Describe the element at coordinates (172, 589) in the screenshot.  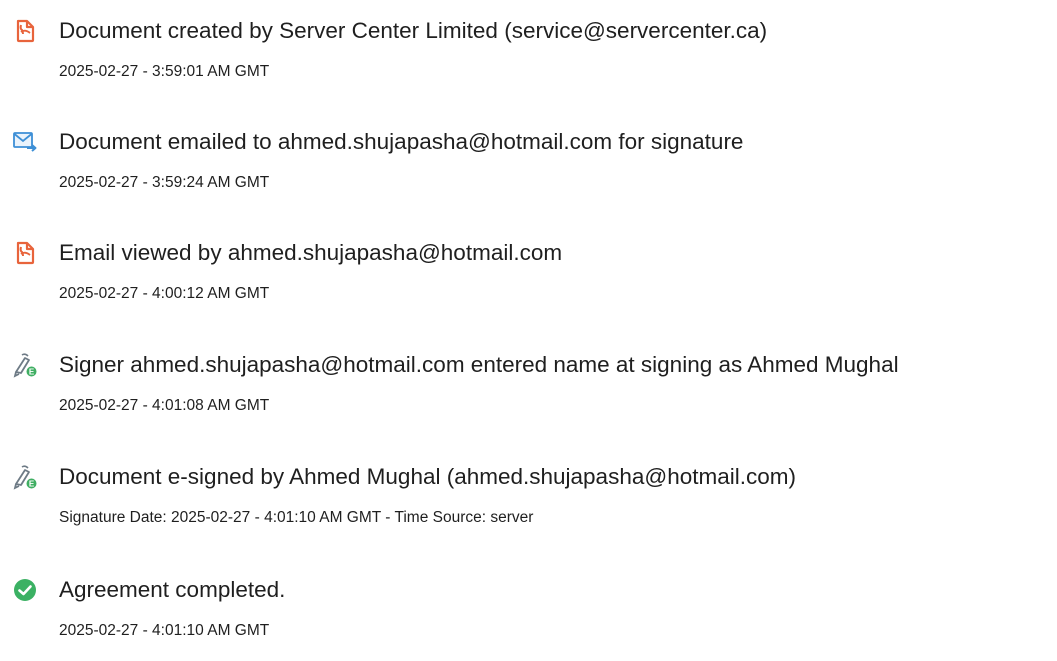
I see `event-title: Agreement completed.` at that location.